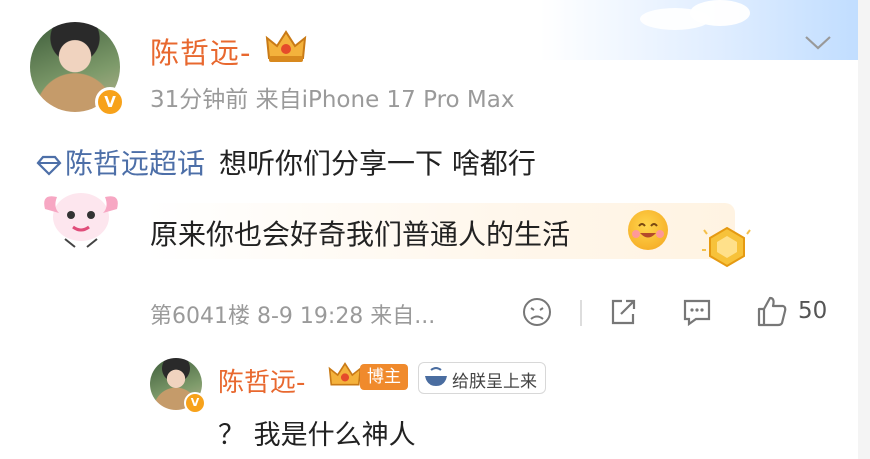 This screenshot has height=459, width=870. What do you see at coordinates (49, 165) in the screenshot?
I see `topic-diamond-icon` at bounding box center [49, 165].